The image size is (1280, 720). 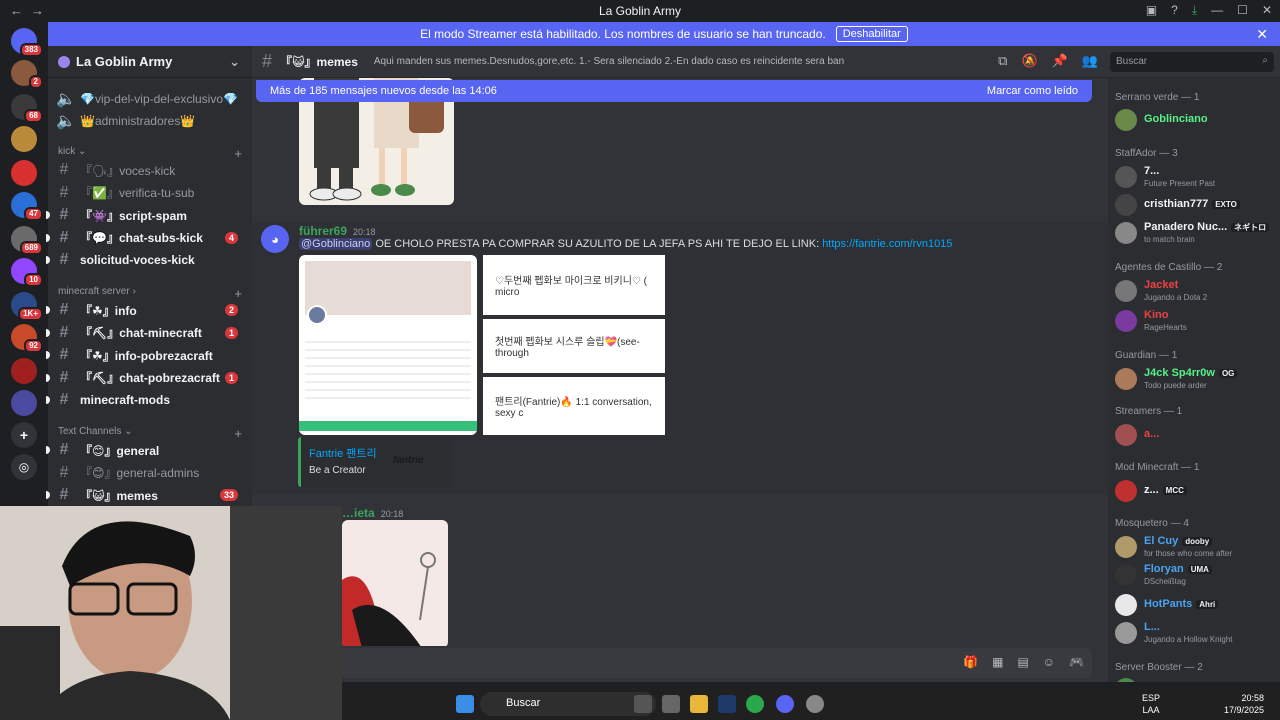 What do you see at coordinates (337, 231) in the screenshot?
I see `message-author: führer69 20:18` at bounding box center [337, 231].